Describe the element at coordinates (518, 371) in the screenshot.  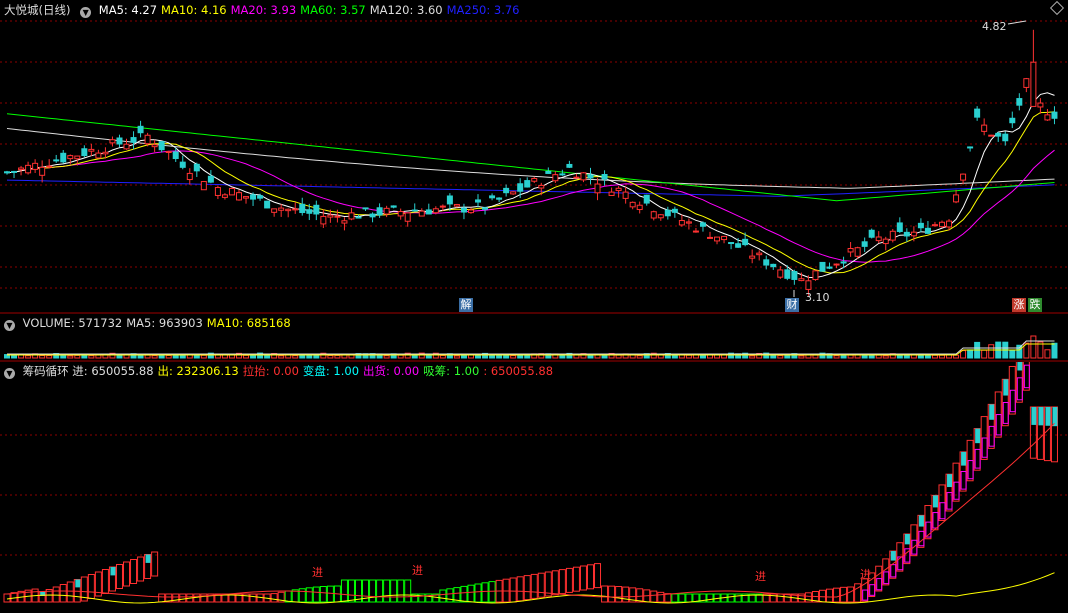
I see `indicator-label-6: : 650055.88` at that location.